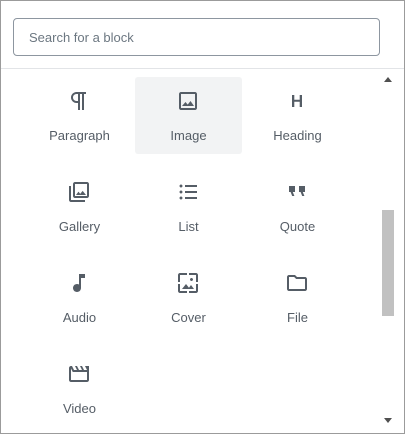 Image resolution: width=405 pixels, height=434 pixels. I want to click on block-search-input, so click(196, 37).